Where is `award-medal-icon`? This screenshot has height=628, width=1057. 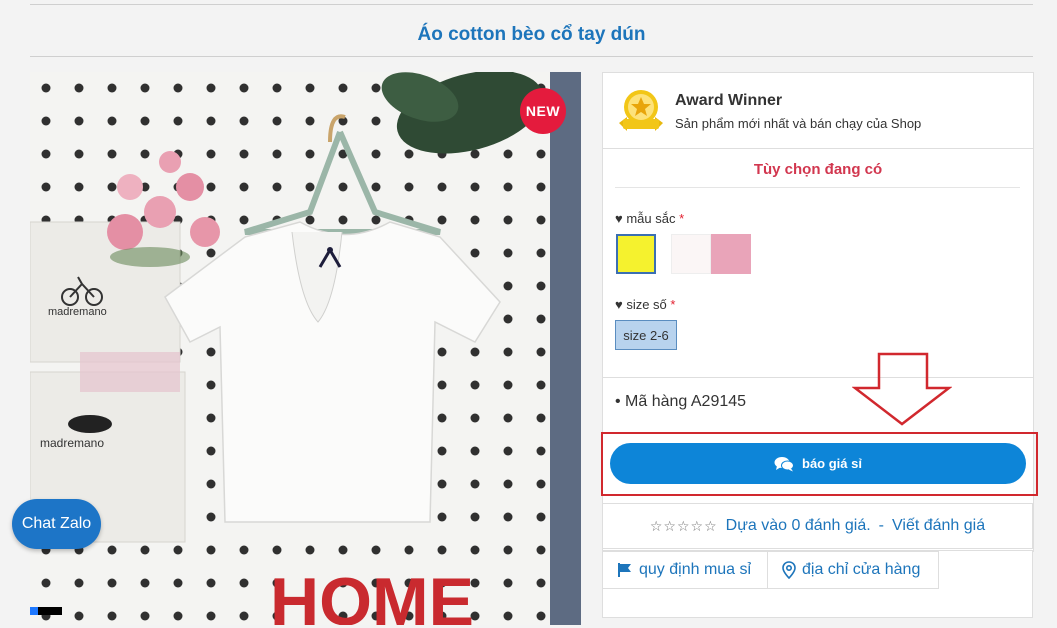 award-medal-icon is located at coordinates (641, 110).